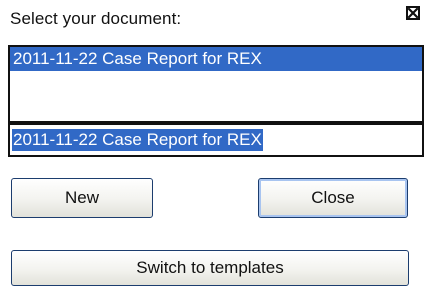 This screenshot has height=286, width=428. What do you see at coordinates (210, 268) in the screenshot?
I see `switch-to-templates-button: Switch to templates` at bounding box center [210, 268].